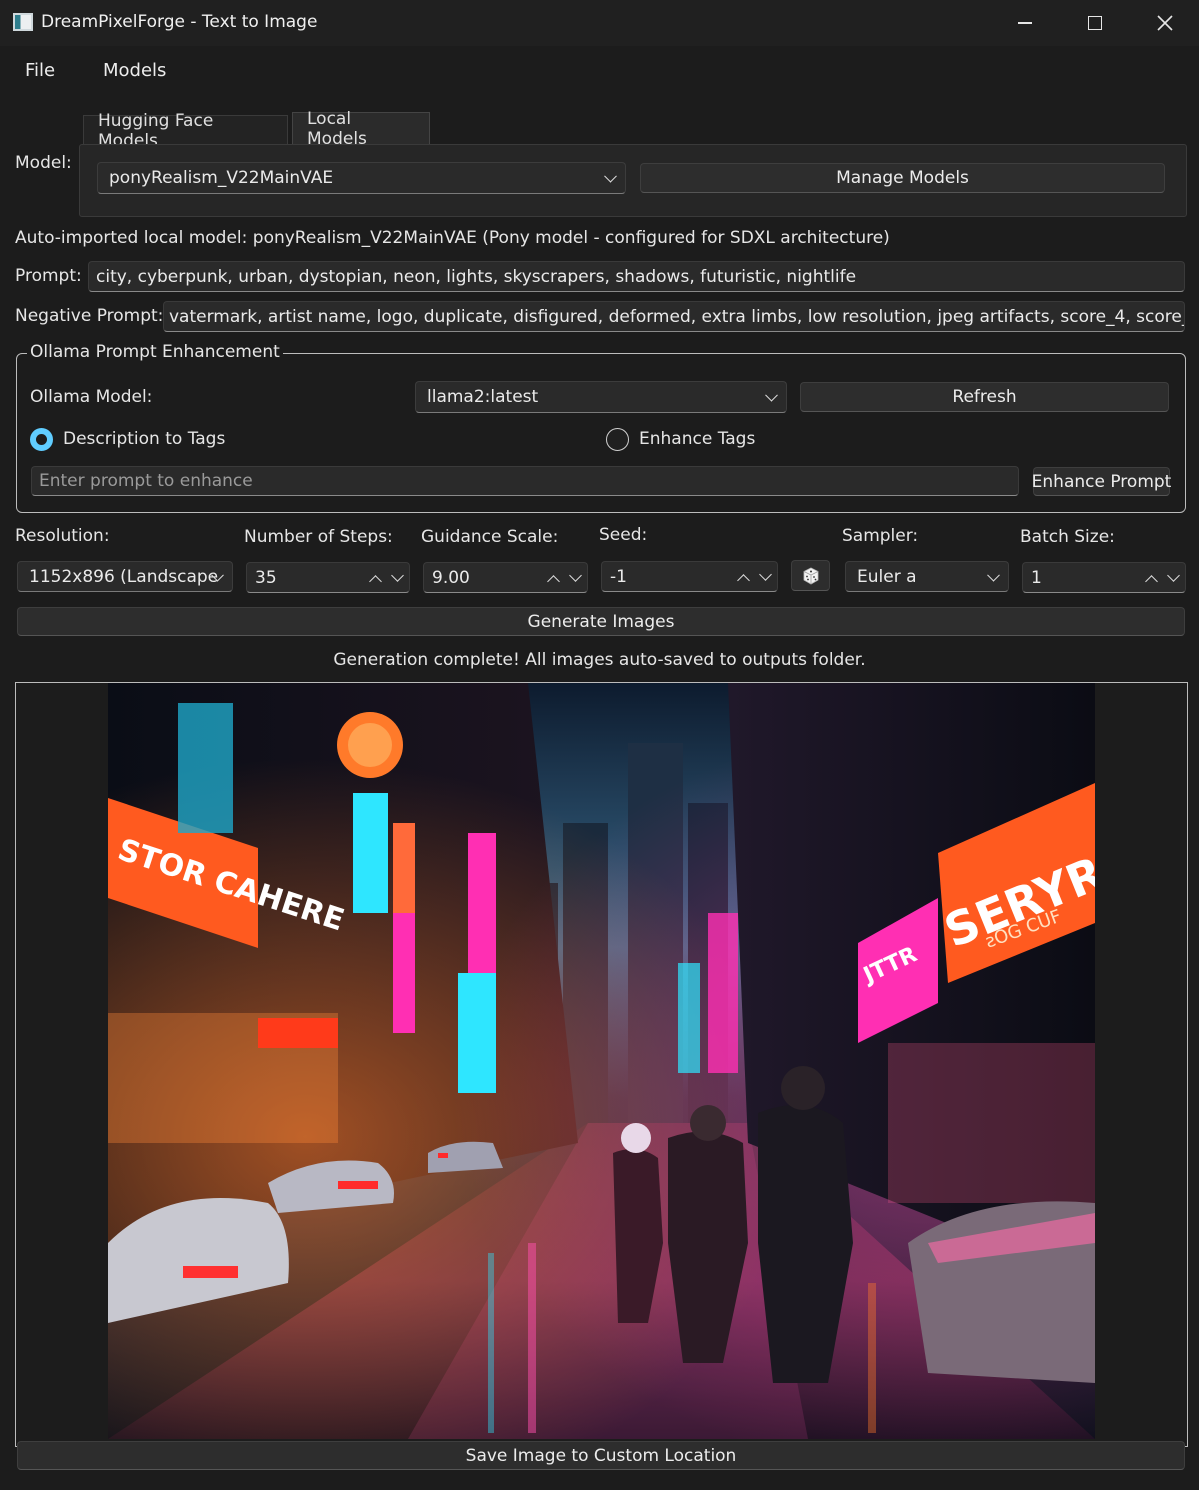 The height and width of the screenshot is (1490, 1199). What do you see at coordinates (601, 1455) in the screenshot?
I see `save-image-button: Save Image to Custom Location` at bounding box center [601, 1455].